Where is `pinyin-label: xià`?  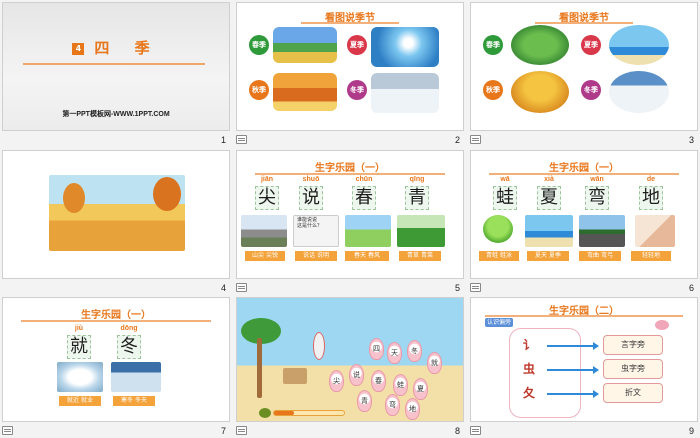 pinyin-label: xià is located at coordinates (549, 179).